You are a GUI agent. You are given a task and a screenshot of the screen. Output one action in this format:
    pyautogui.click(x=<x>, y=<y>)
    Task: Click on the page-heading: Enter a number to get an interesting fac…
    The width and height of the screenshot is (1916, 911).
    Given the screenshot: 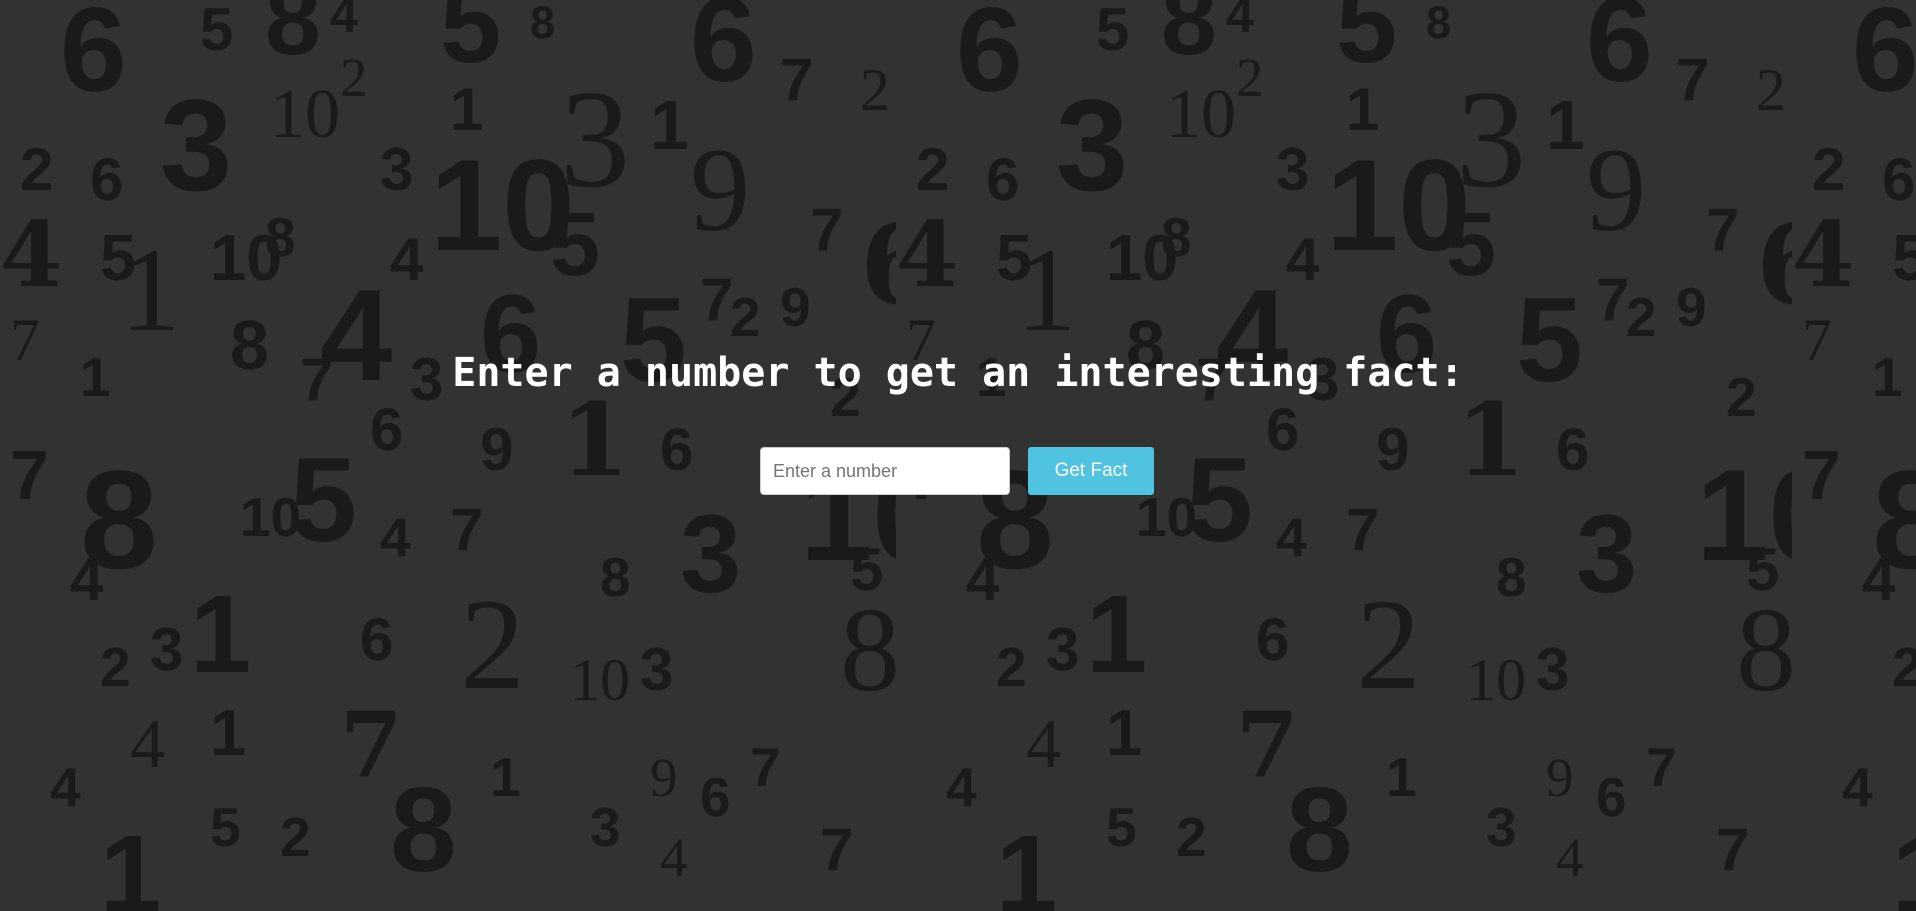 What is the action you would take?
    pyautogui.click(x=958, y=373)
    